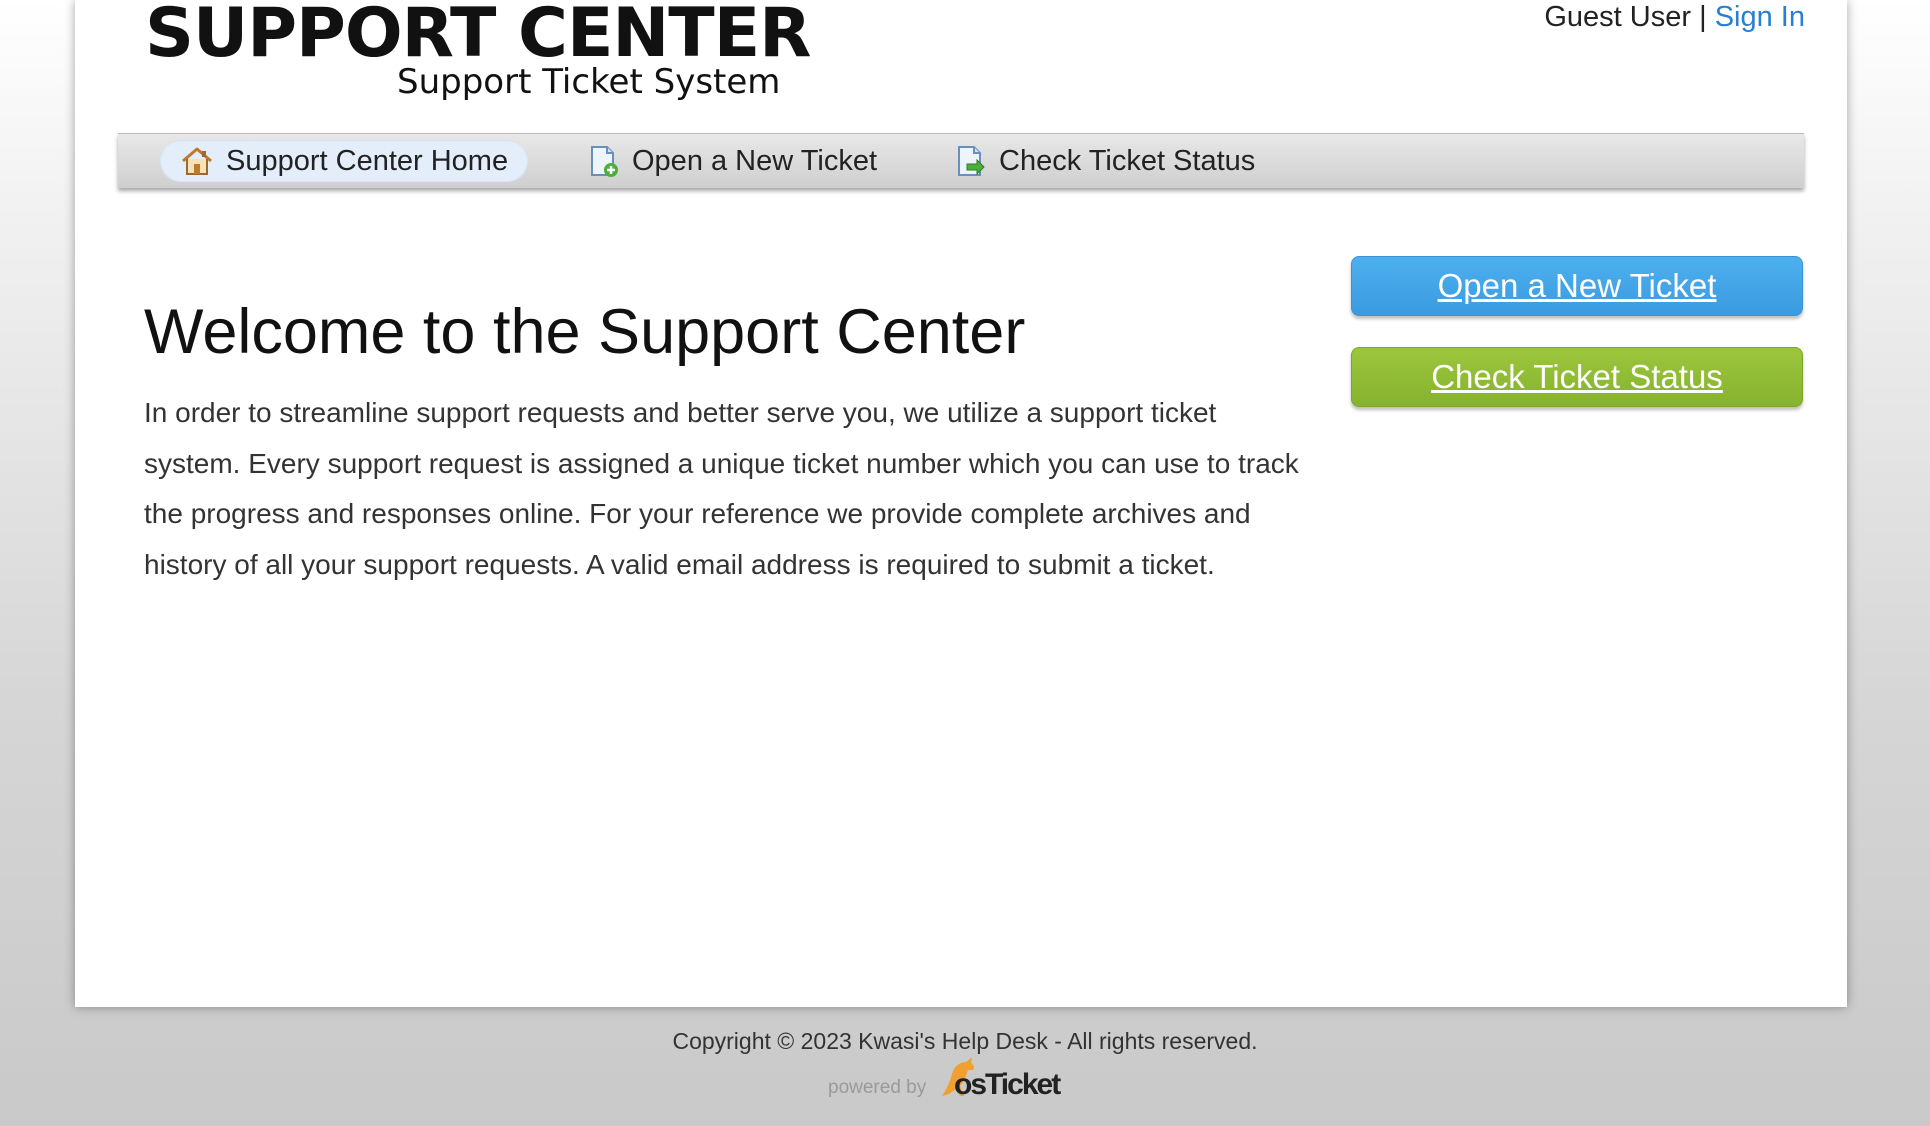  Describe the element at coordinates (946, 1081) in the screenshot. I see `powered-by-osticket-link: powered by osTicket` at that location.